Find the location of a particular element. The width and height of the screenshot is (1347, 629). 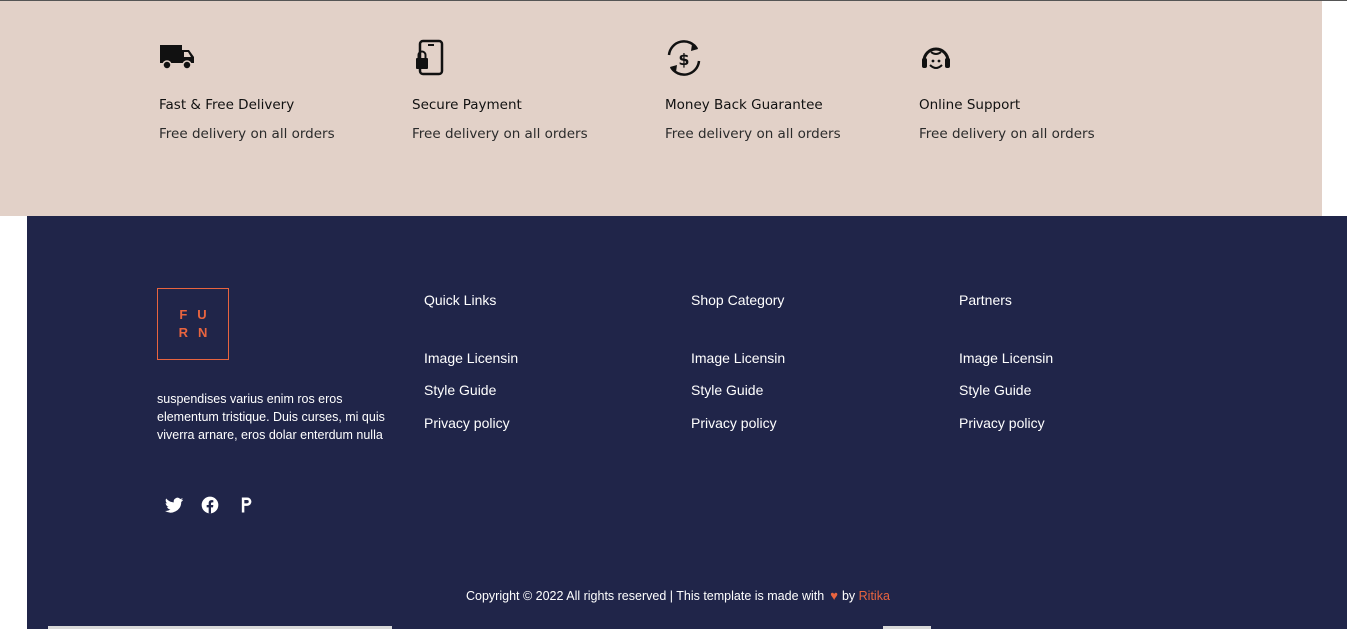

headset-icon is located at coordinates (936, 58).